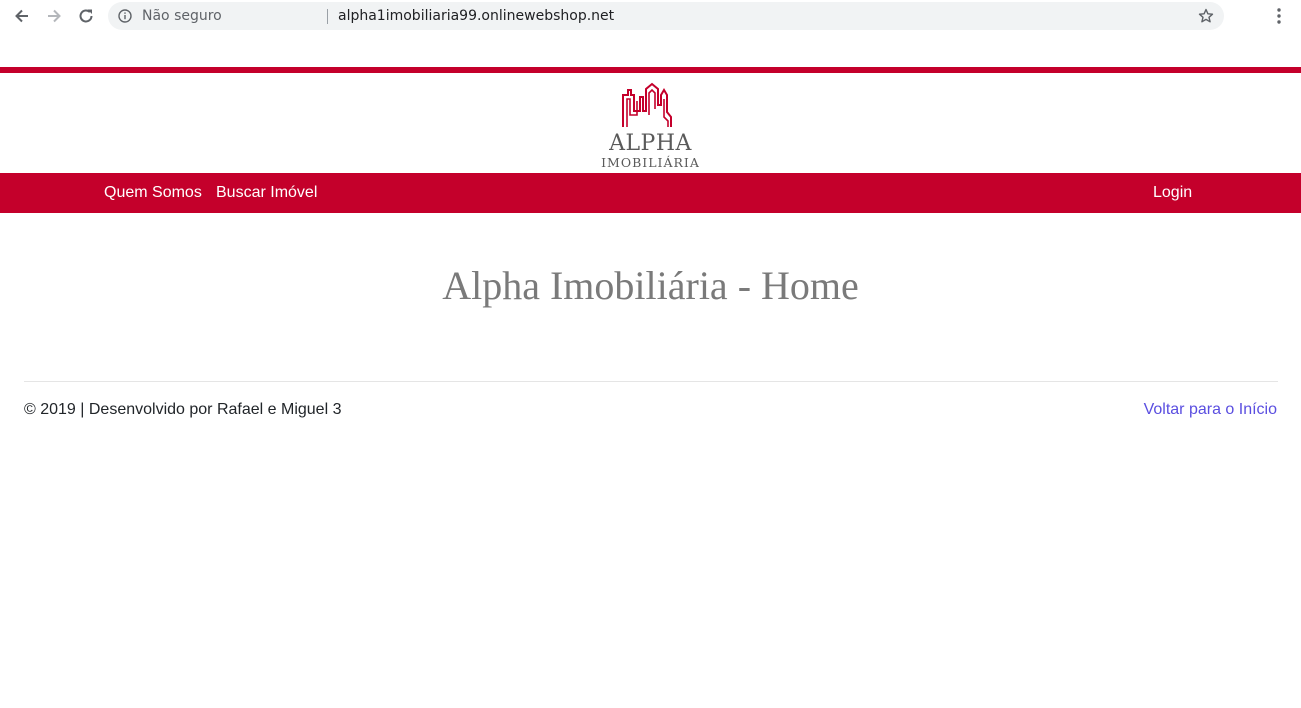  I want to click on site-header: ALPHA IMOBILIÁRIA, so click(650, 123).